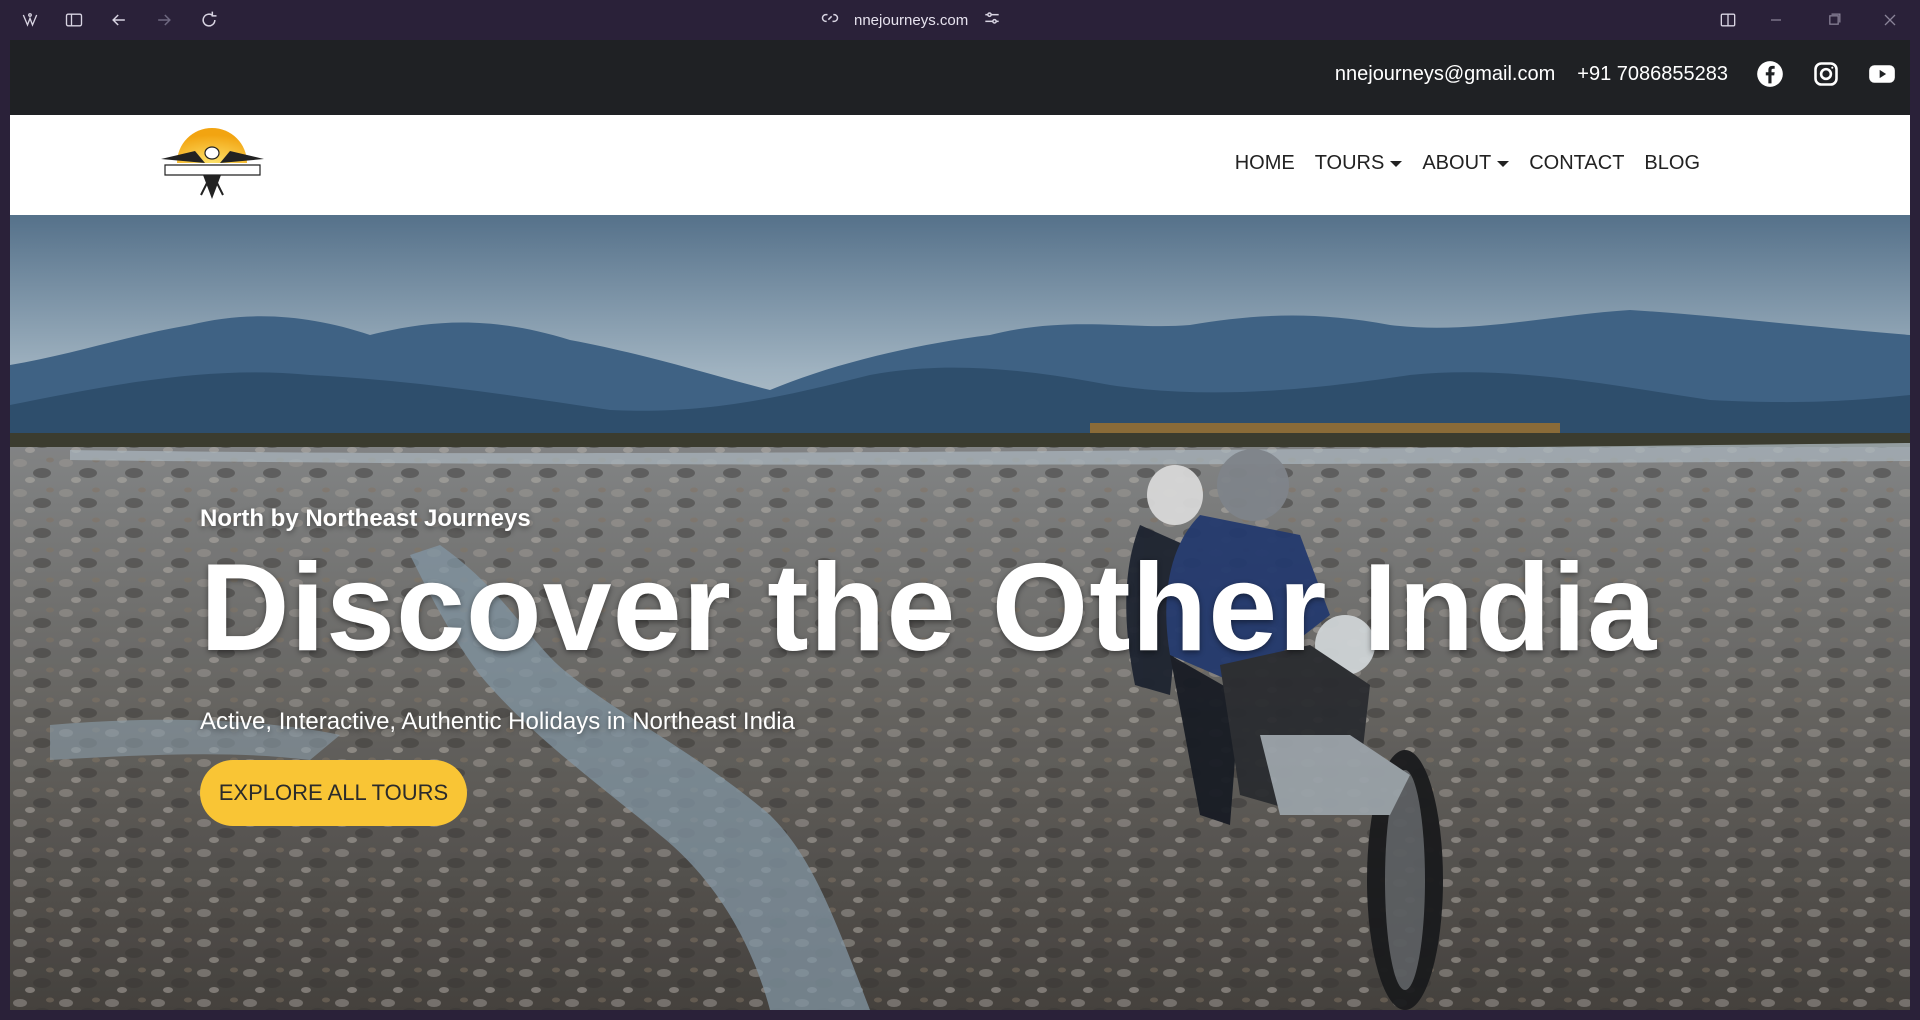  I want to click on nav-blog: BLOG, so click(1672, 163).